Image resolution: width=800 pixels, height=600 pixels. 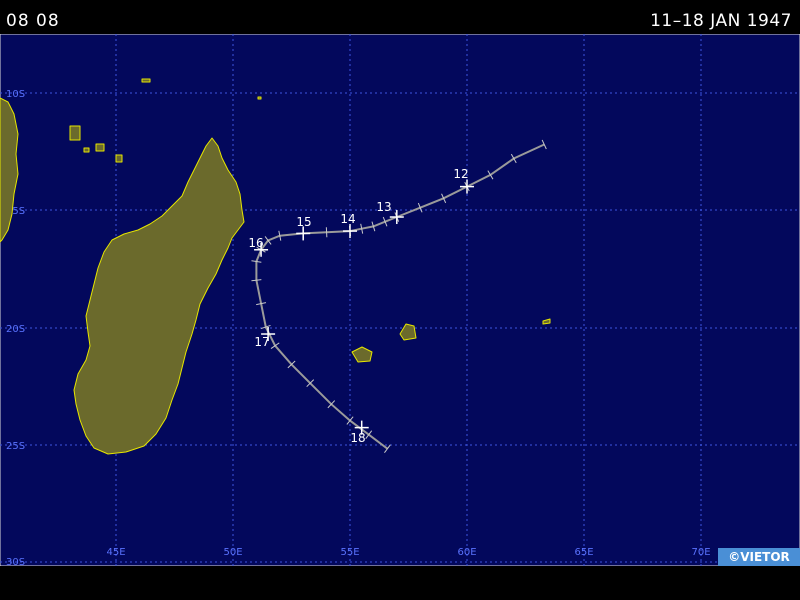 What do you see at coordinates (259, 98) in the screenshot?
I see `tromelin` at bounding box center [259, 98].